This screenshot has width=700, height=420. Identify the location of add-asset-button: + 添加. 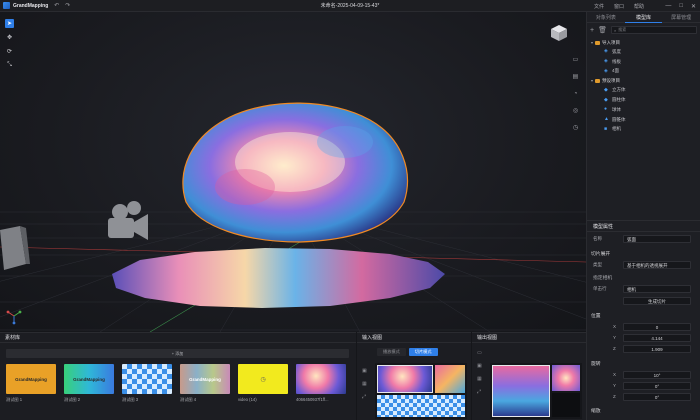
(177, 353).